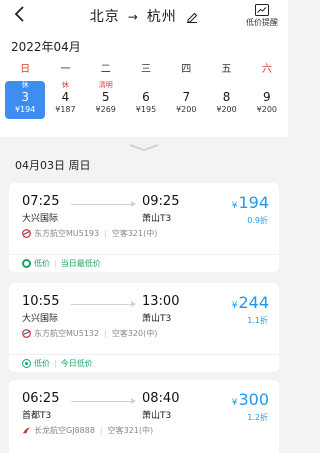 The image size is (320, 453). I want to click on airline-info: 长龙航空GJ8888 | 空客321(中), so click(87, 430).